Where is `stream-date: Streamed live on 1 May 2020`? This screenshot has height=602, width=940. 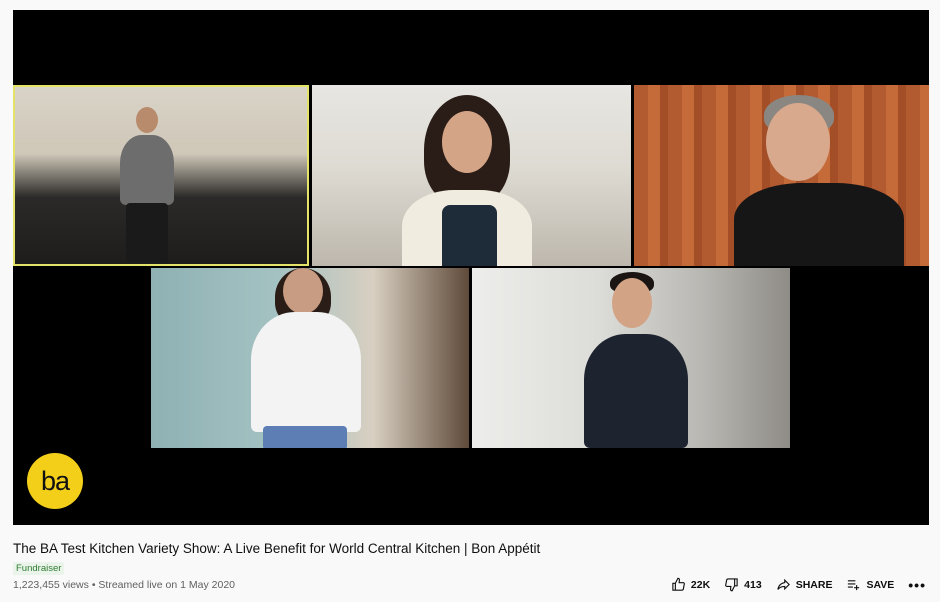
stream-date: Streamed live on 1 May 2020 is located at coordinates (166, 585).